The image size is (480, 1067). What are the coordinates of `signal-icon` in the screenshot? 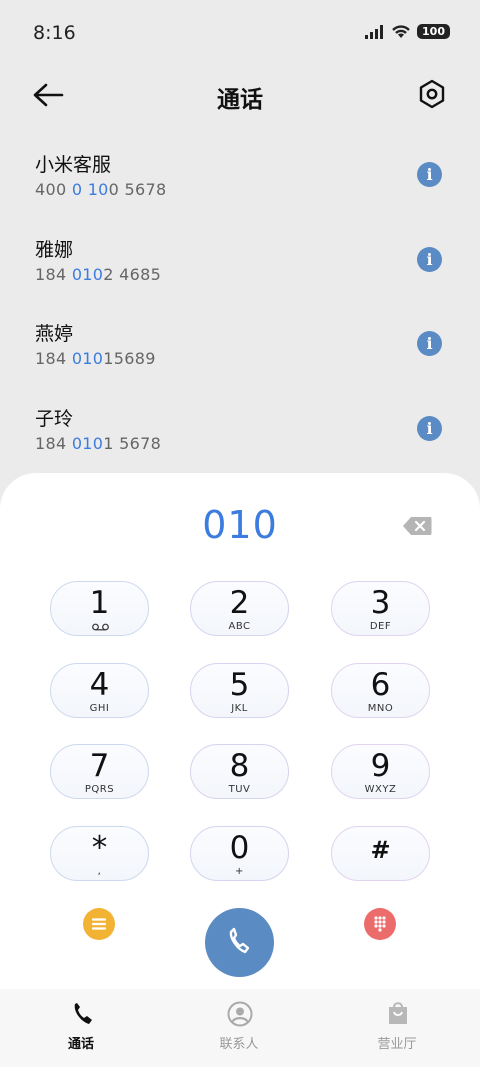 It's located at (374, 31).